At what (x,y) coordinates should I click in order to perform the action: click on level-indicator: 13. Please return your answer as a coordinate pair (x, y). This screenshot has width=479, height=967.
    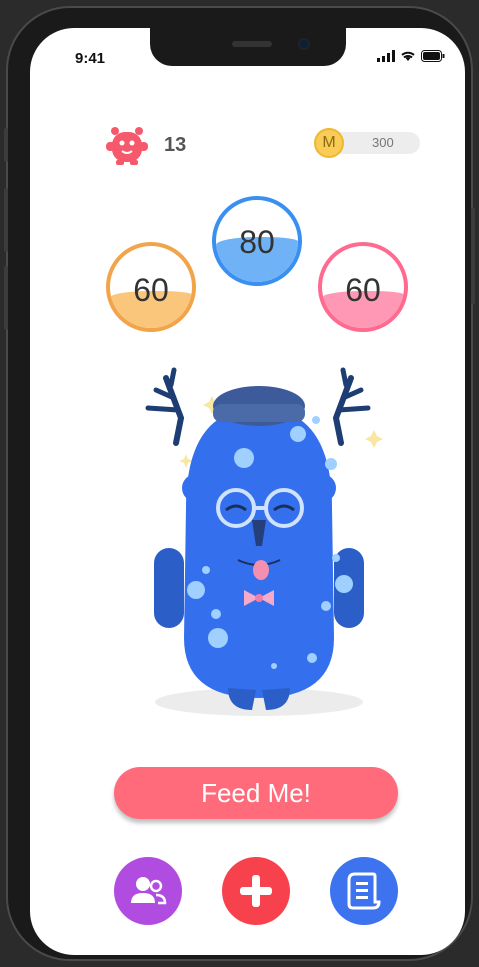
    Looking at the image, I should click on (145, 145).